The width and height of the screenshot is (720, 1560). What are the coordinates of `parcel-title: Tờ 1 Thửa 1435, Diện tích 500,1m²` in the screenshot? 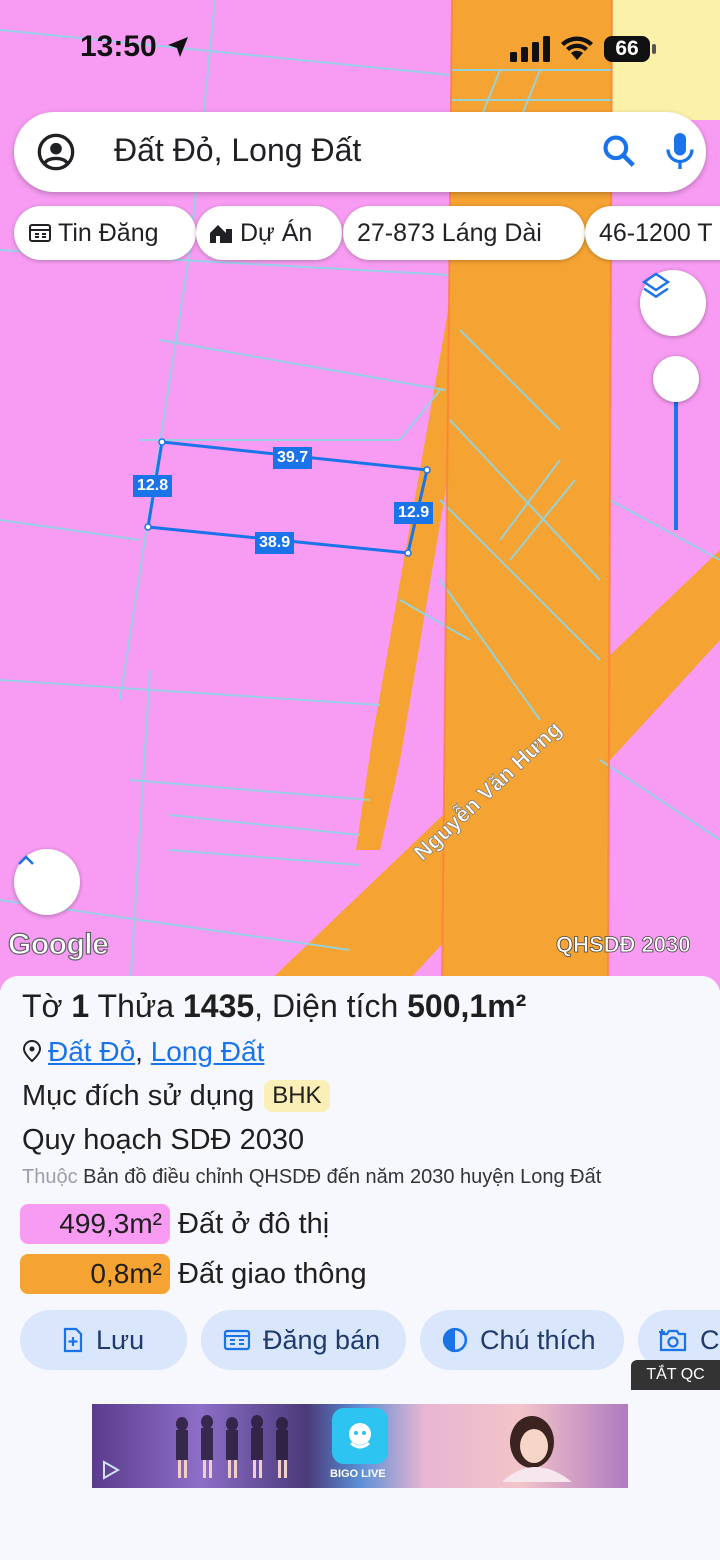 It's located at (274, 1006).